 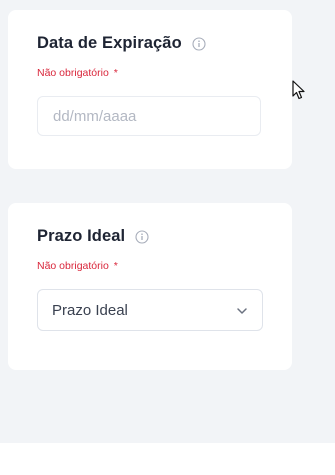 I want to click on mouse-pointer-icon, so click(x=299, y=90).